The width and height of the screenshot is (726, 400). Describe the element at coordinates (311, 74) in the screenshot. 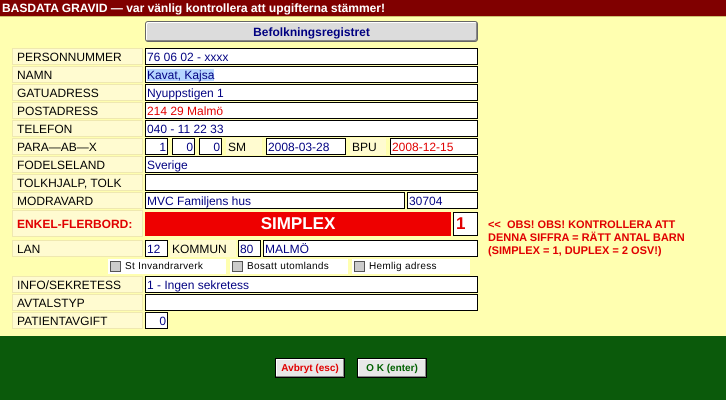

I see `text-field: Kavat, Kajsa` at that location.